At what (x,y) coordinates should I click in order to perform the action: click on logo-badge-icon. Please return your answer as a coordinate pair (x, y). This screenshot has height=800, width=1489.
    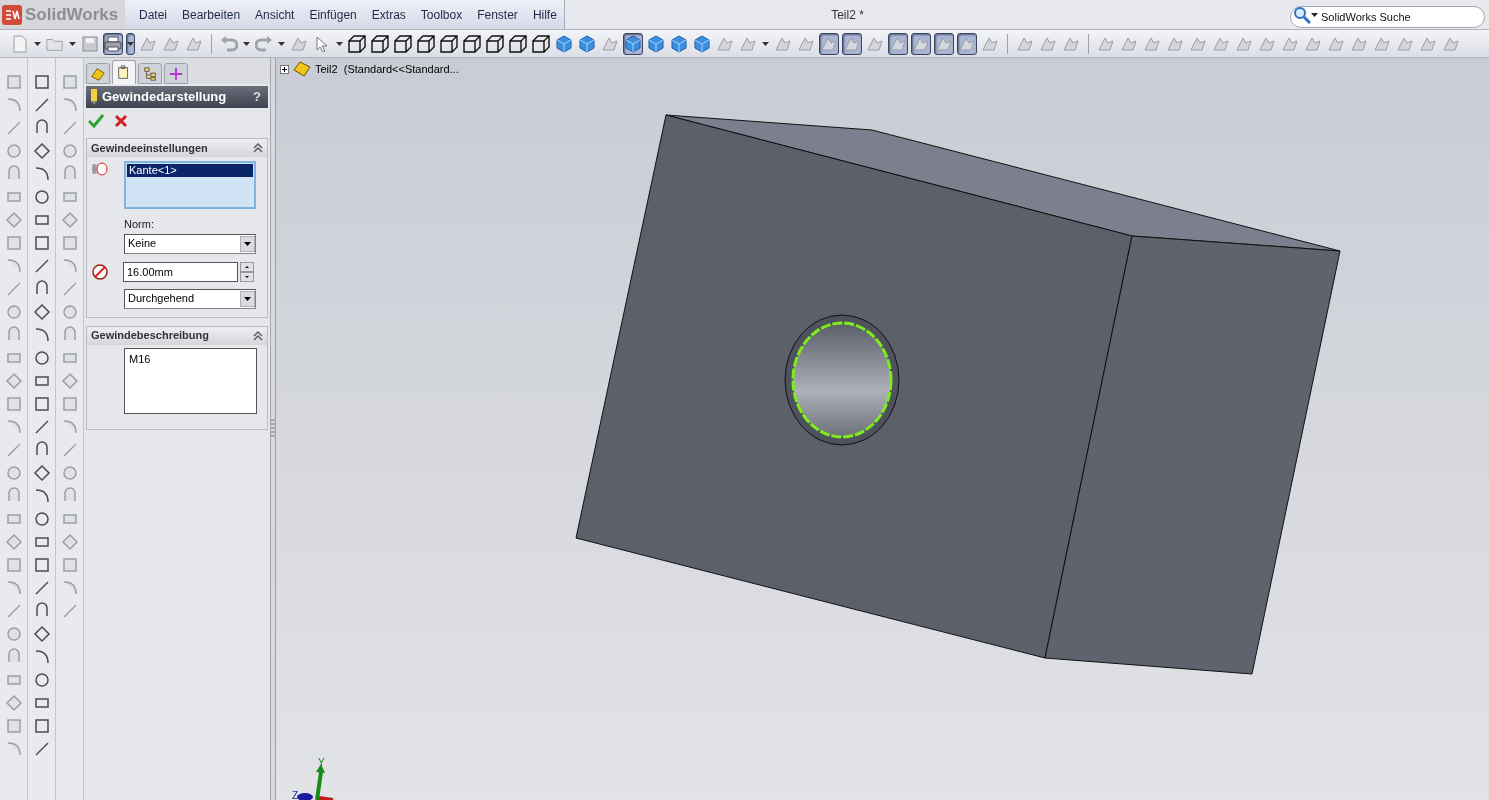
    Looking at the image, I should click on (12, 14).